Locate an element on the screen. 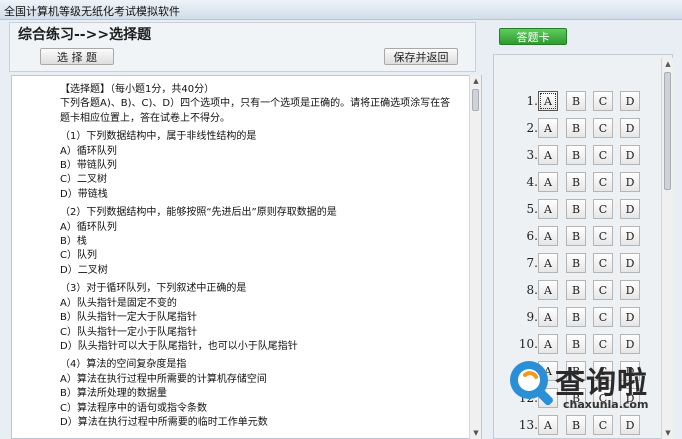  select-question-button: 选 择 题 is located at coordinates (77, 56).